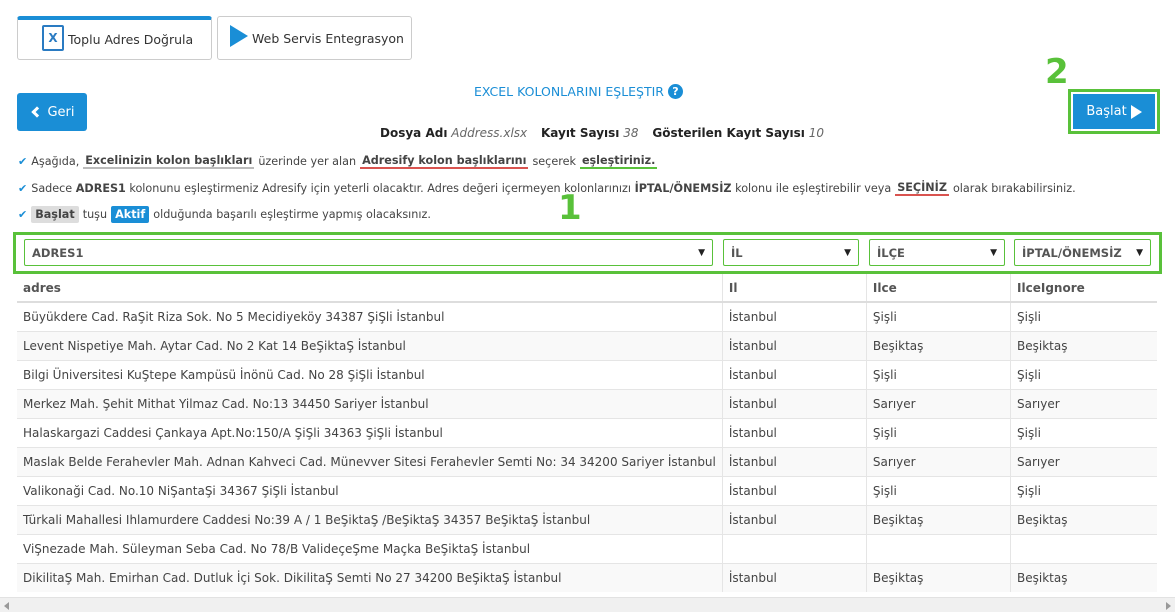  Describe the element at coordinates (816, 133) in the screenshot. I see `shown-count-value: 10` at that location.